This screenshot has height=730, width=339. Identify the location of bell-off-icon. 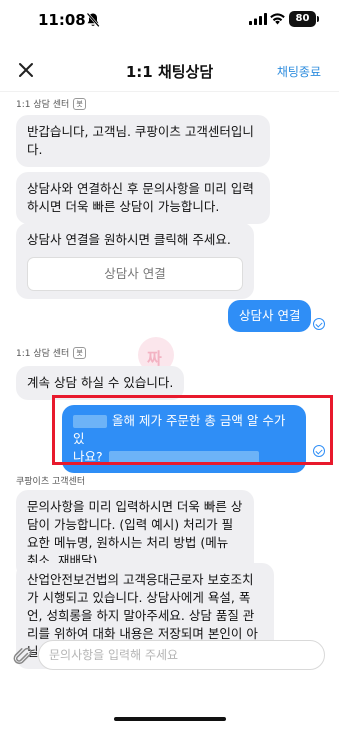
(93, 20).